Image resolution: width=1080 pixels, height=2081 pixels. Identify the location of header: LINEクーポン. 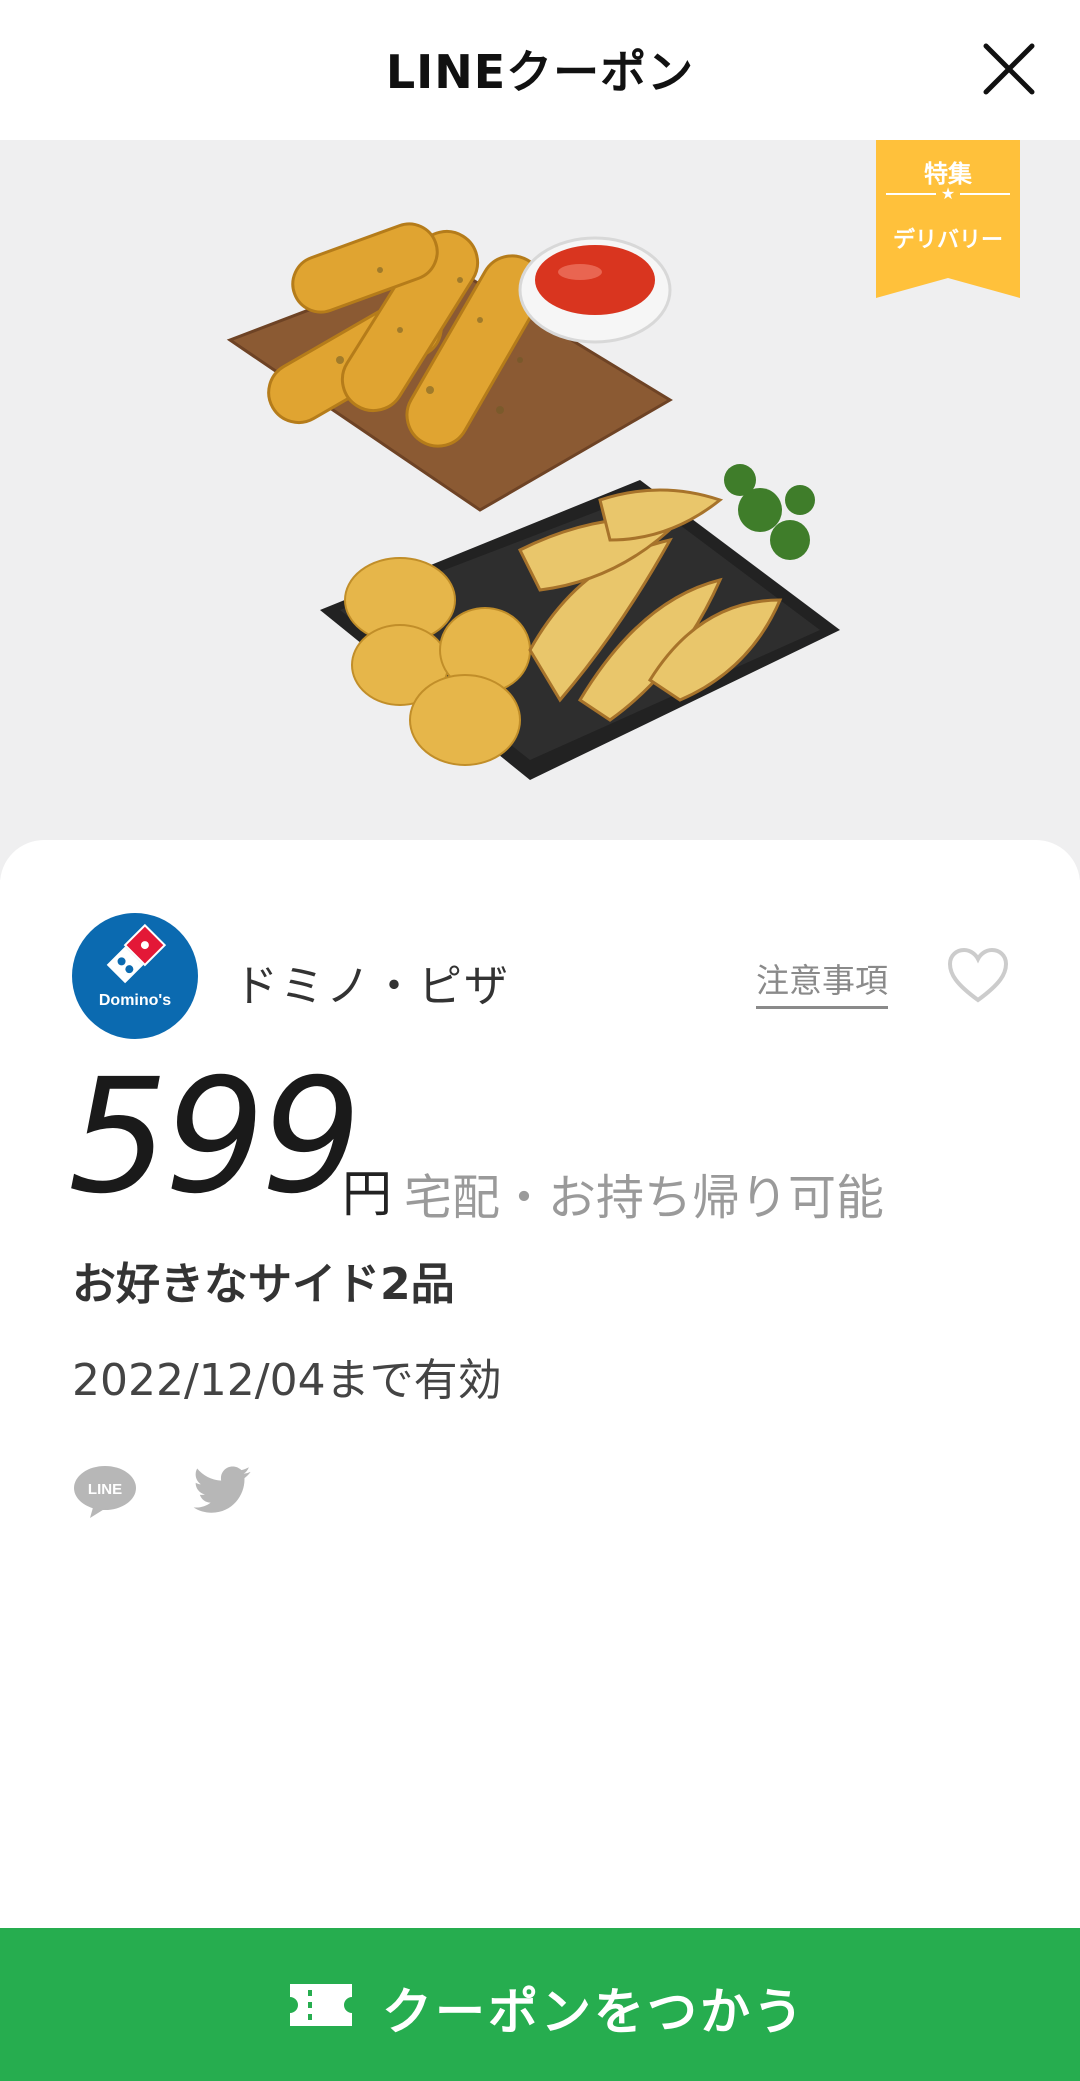
(540, 70).